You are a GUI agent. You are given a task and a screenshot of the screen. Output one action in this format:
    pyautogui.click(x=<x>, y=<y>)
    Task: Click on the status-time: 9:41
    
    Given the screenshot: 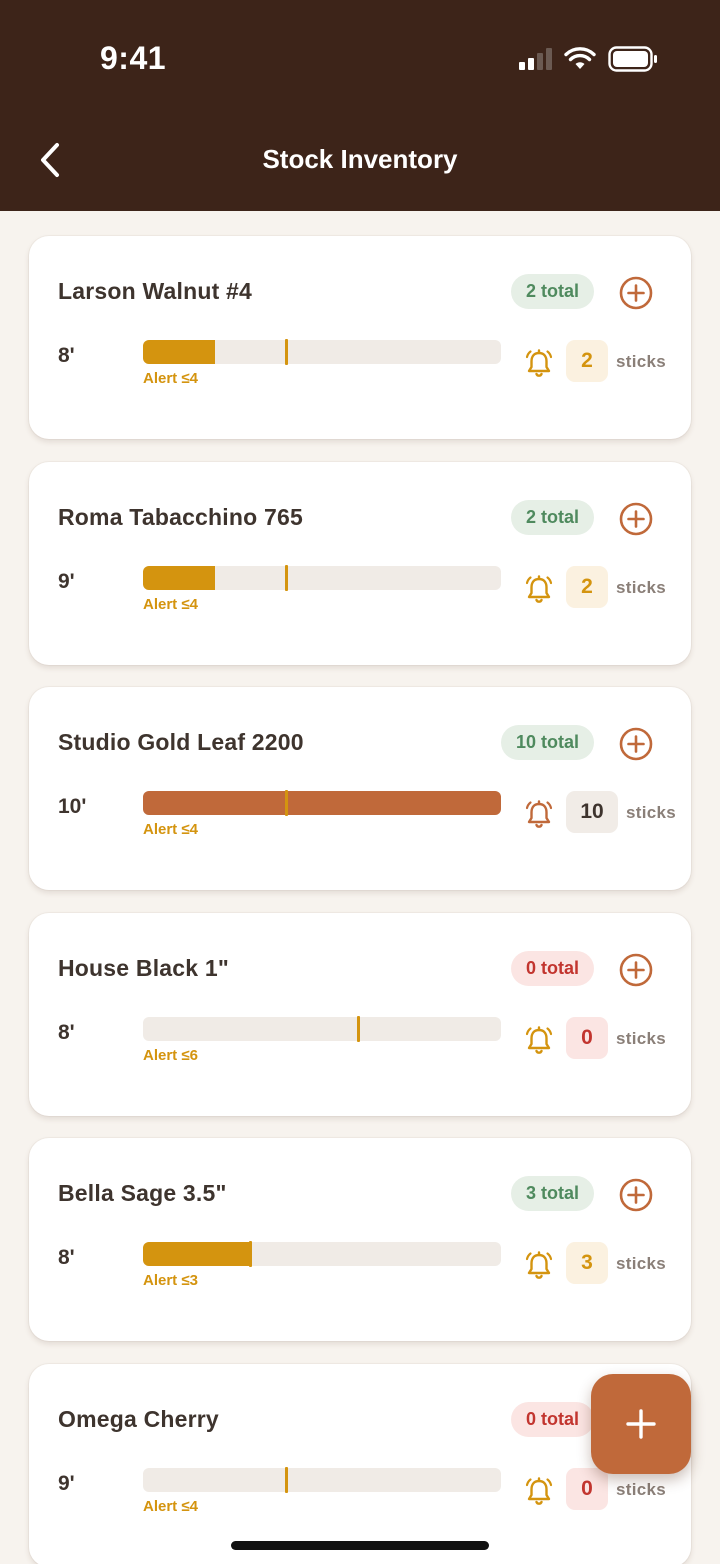 What is the action you would take?
    pyautogui.click(x=133, y=58)
    